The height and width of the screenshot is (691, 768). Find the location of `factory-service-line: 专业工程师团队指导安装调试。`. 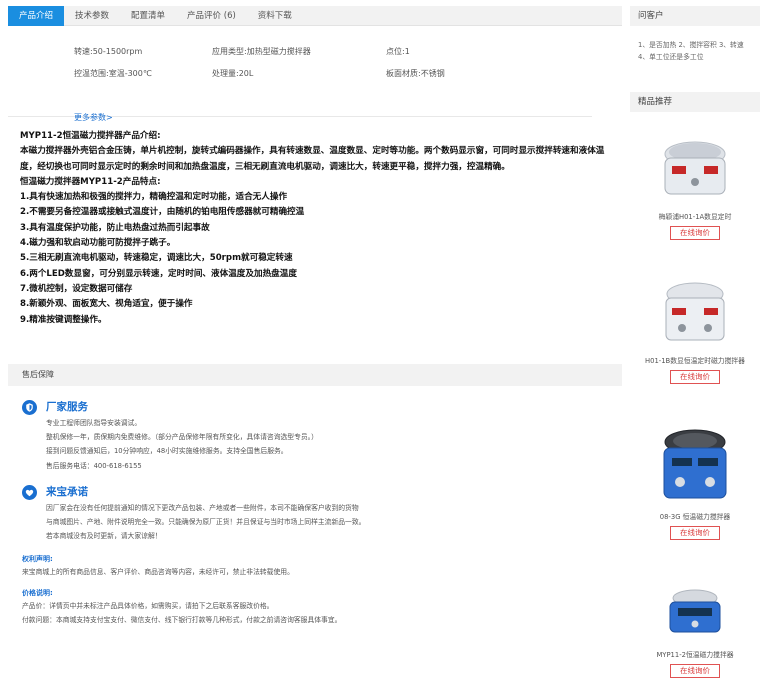

factory-service-line: 专业工程师团队指导安装调试。 is located at coordinates (94, 423).